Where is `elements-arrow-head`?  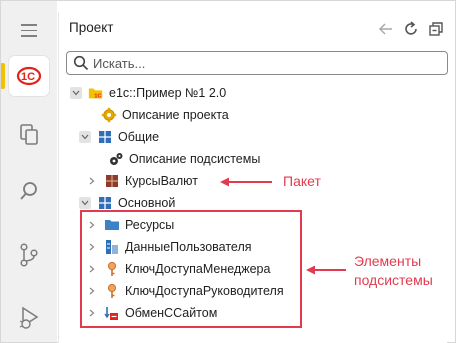 elements-arrow-head is located at coordinates (310, 270).